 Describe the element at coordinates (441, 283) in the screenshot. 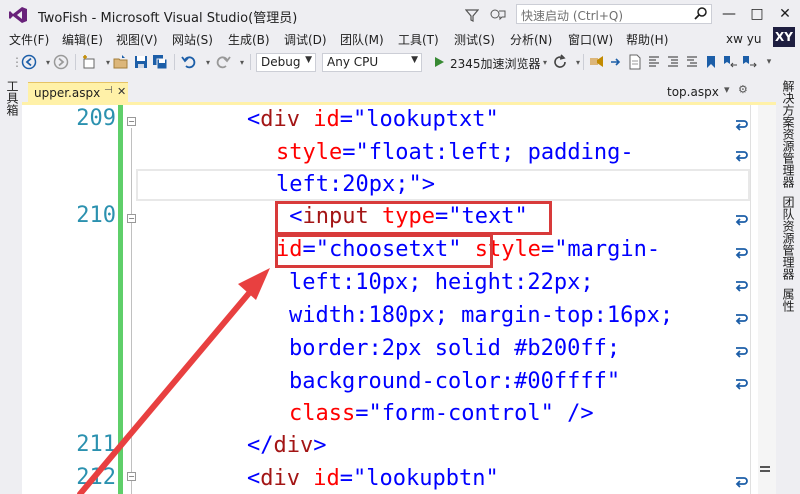

I see `code-line: left:10px; height:22px;` at that location.